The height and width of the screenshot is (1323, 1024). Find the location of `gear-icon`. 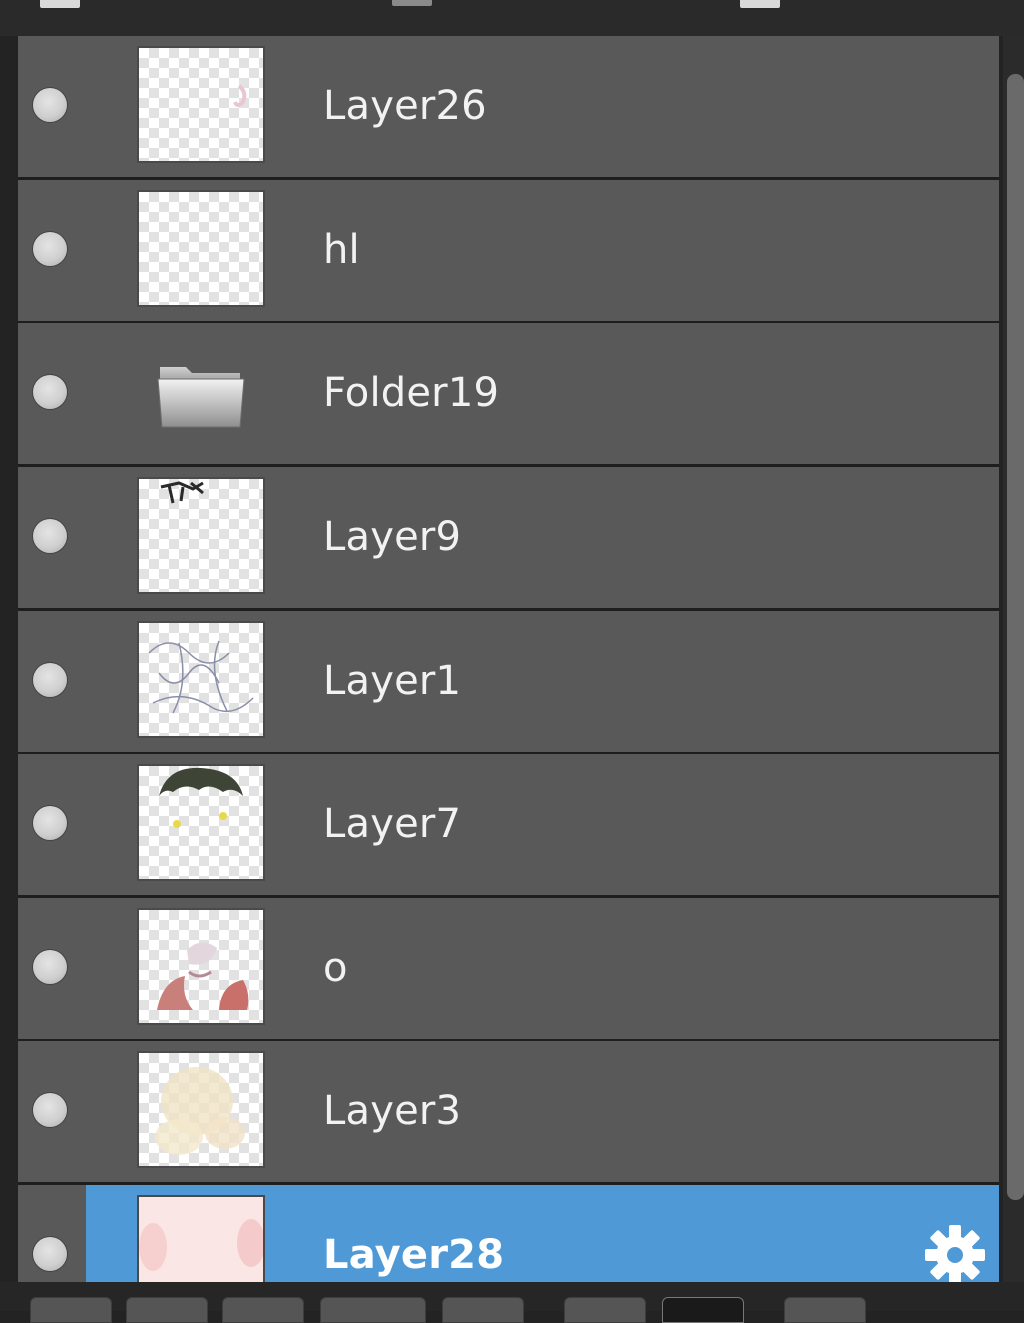

gear-icon is located at coordinates (955, 1251).